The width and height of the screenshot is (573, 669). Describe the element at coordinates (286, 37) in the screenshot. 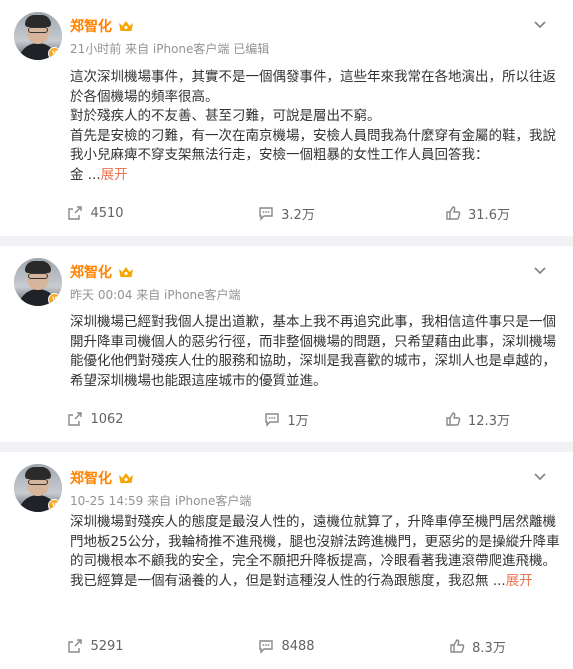

I see `post-header: v 郑智化 21小时前 来自 iPhone客户端 已编辑` at that location.